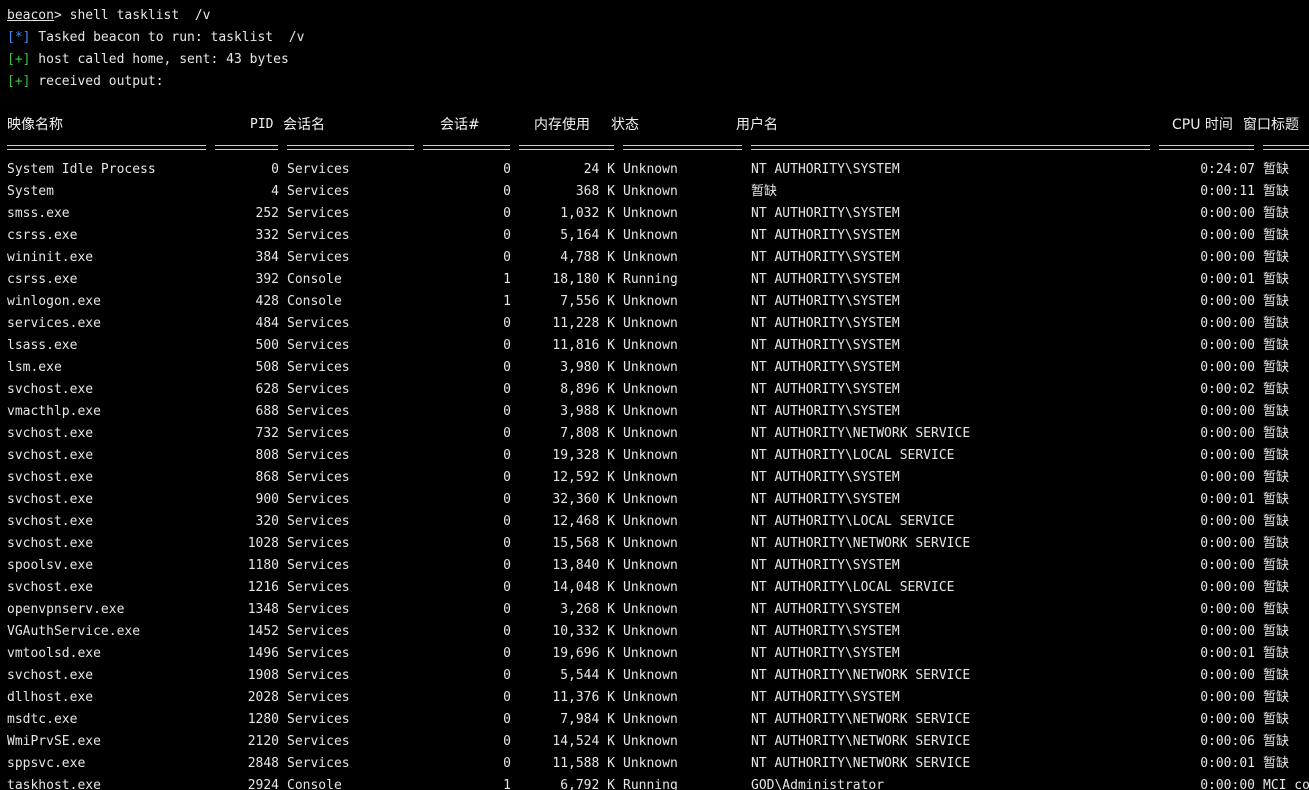 This screenshot has width=1309, height=790. I want to click on cell-image-name: smss.exe, so click(38, 213).